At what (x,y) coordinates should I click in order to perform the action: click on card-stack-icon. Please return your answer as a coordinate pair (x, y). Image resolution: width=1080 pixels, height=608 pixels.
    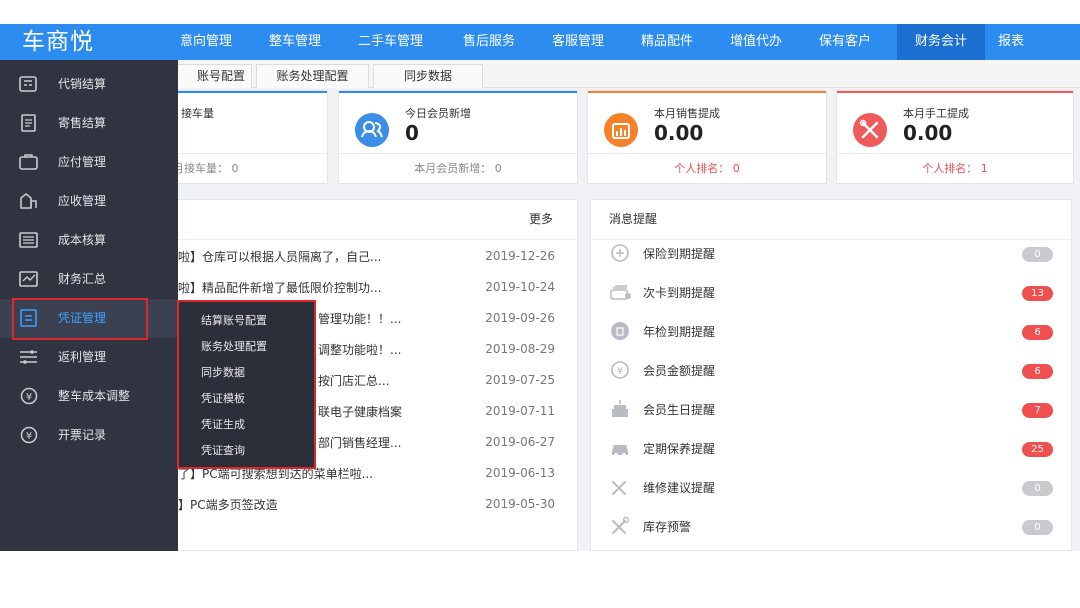
    Looking at the image, I should click on (621, 292).